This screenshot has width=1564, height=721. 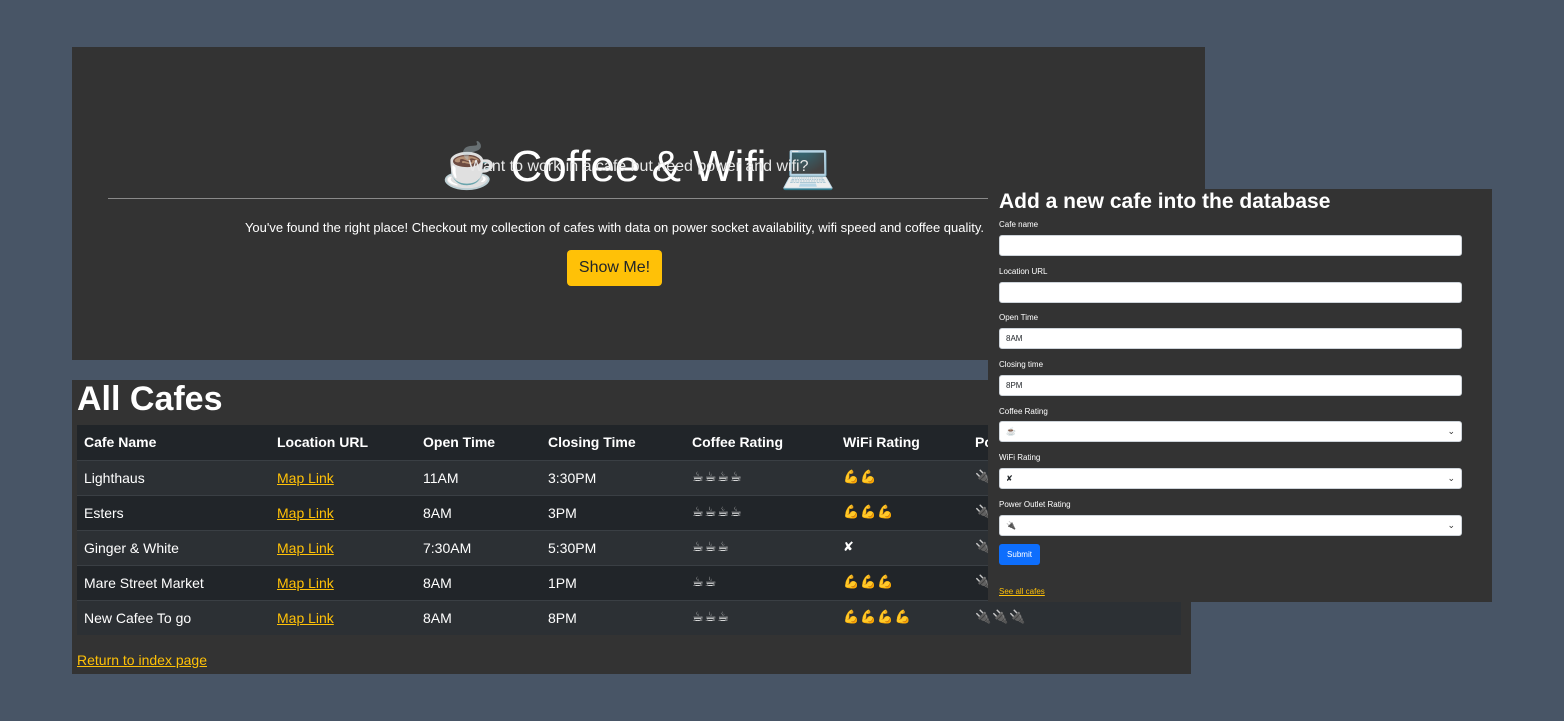 What do you see at coordinates (1230, 478) in the screenshot?
I see `wifi-rating-select: ✘ ⌄` at bounding box center [1230, 478].